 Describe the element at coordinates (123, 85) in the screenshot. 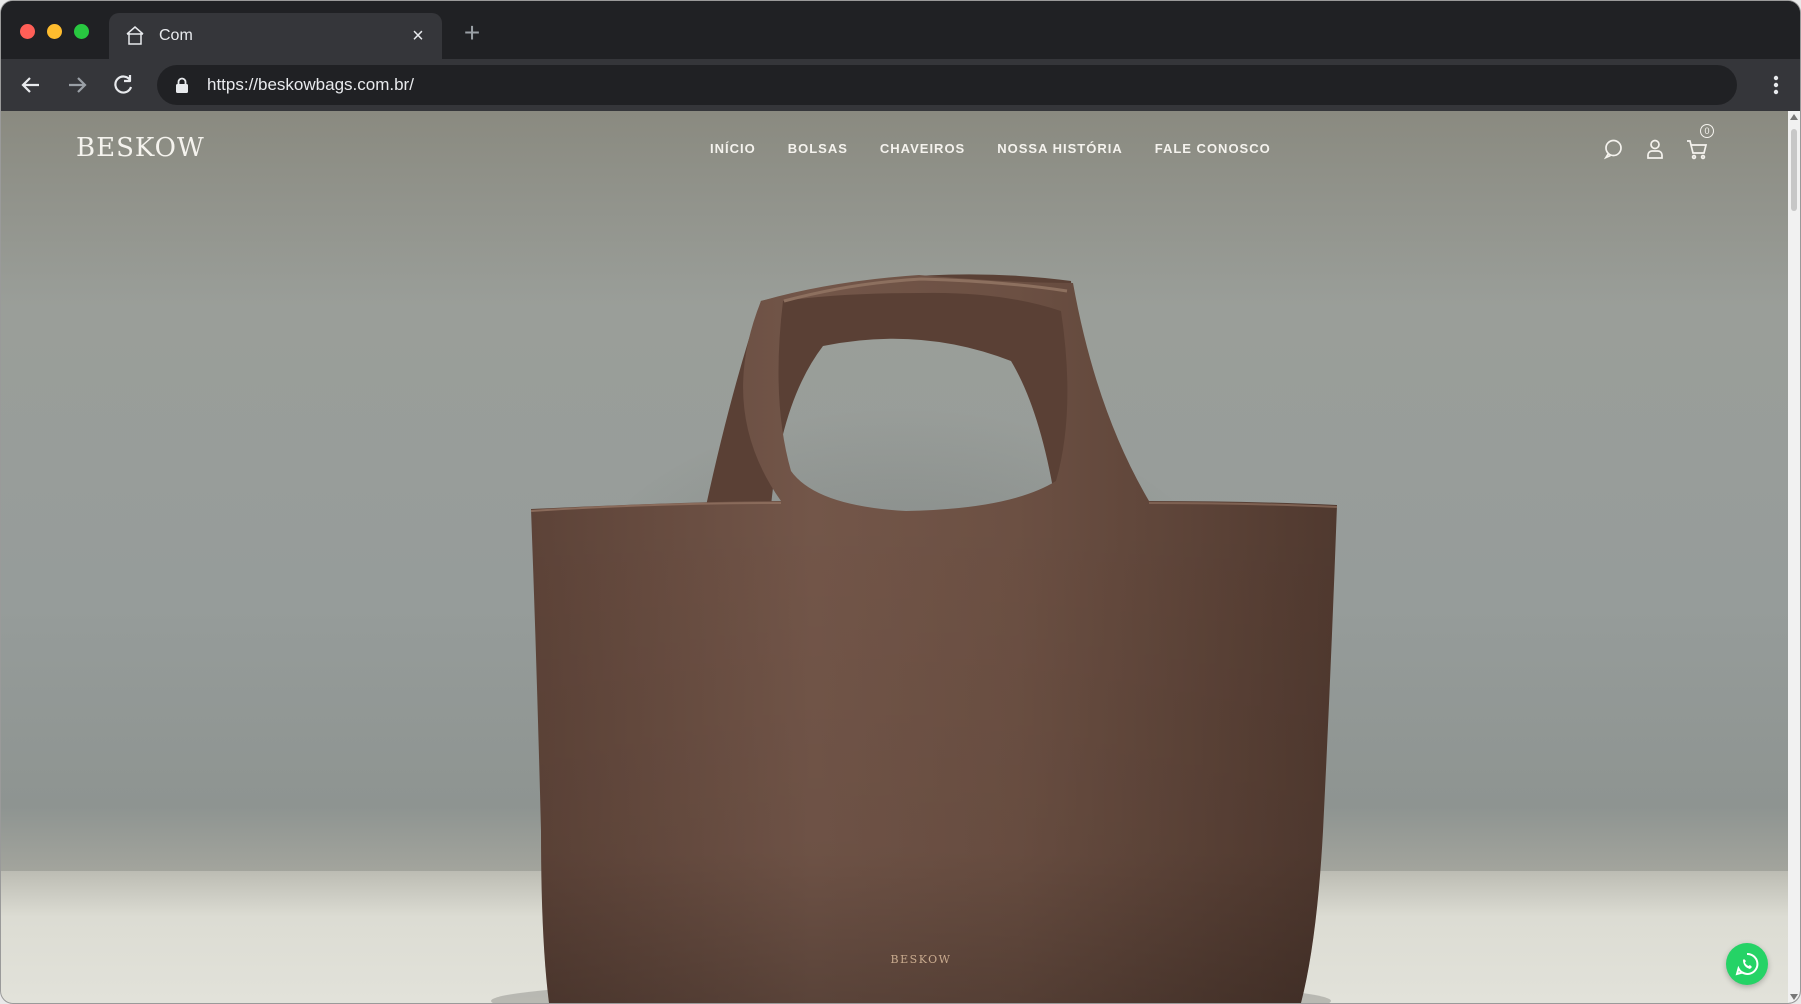

I see `reload-icon` at that location.